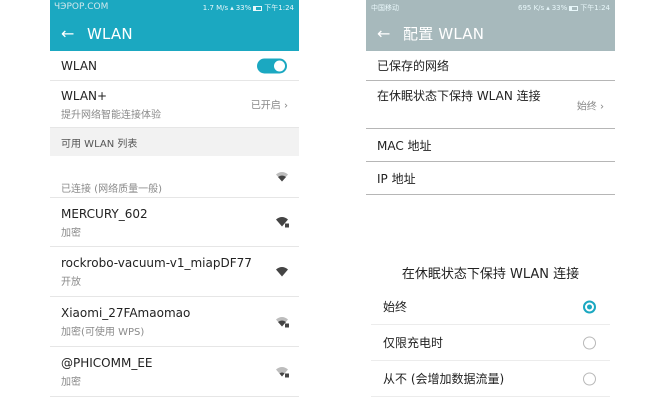 The width and height of the screenshot is (666, 400). Describe the element at coordinates (444, 379) in the screenshot. I see `option-label: 从不 (会增加数据流量)` at that location.